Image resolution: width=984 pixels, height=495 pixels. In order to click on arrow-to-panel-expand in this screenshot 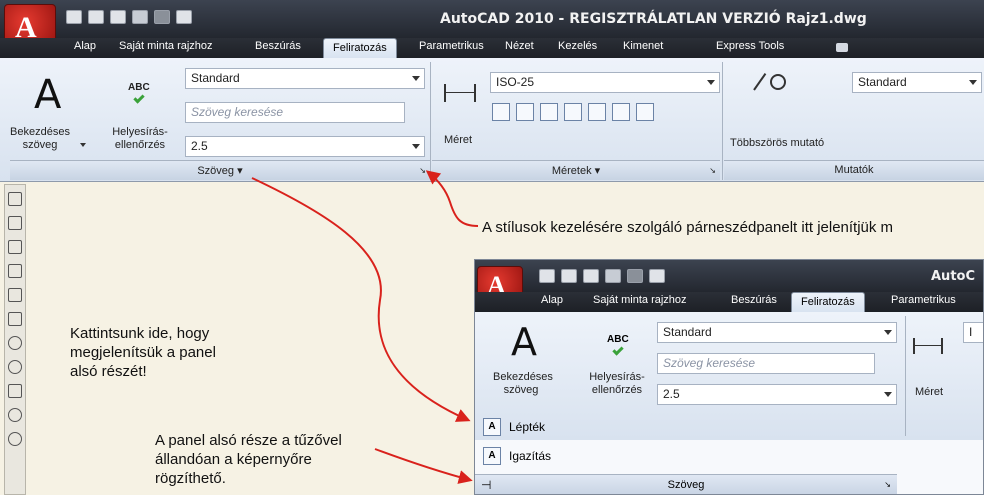, I will do `click(361, 299)`.